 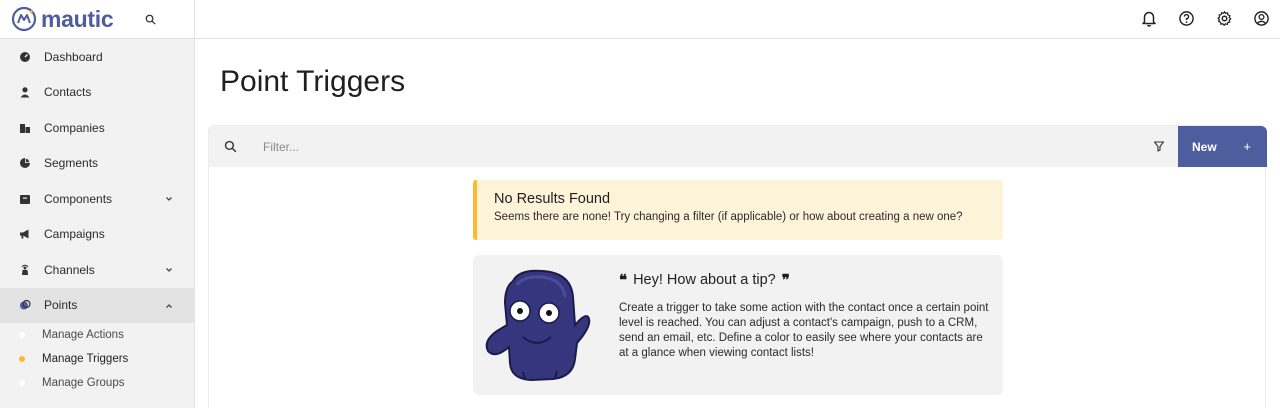 I want to click on sidebar-item-label: Components, so click(x=78, y=198).